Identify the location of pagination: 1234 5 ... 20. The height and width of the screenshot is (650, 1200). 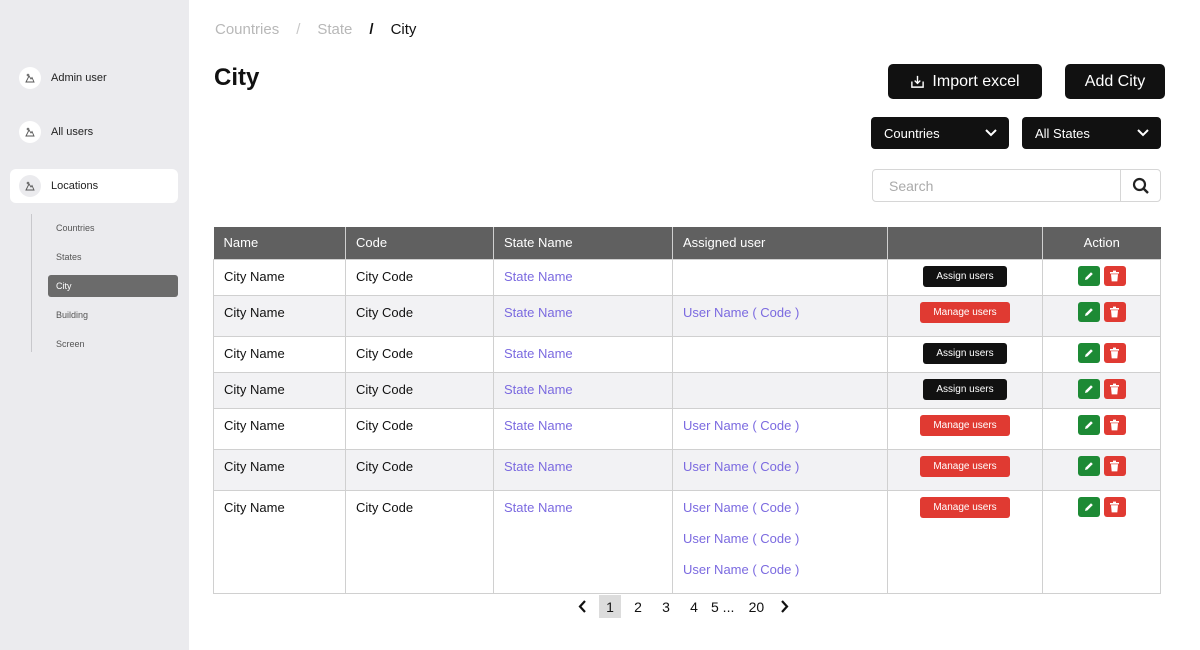
(683, 606).